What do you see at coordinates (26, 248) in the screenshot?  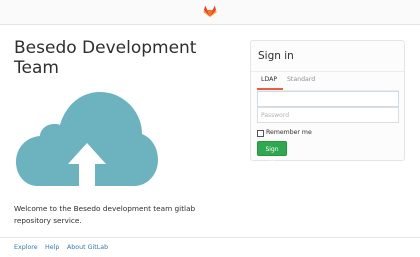 I see `footer-link-explore: Explore` at bounding box center [26, 248].